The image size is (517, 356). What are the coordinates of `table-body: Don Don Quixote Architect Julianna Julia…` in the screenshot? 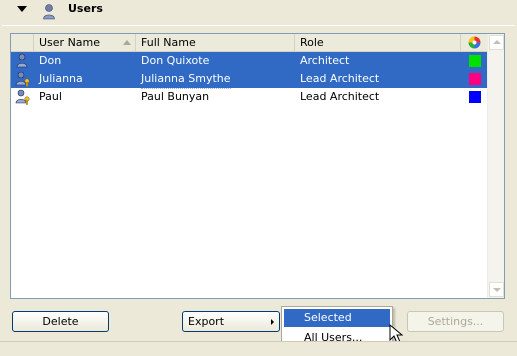 It's located at (249, 79).